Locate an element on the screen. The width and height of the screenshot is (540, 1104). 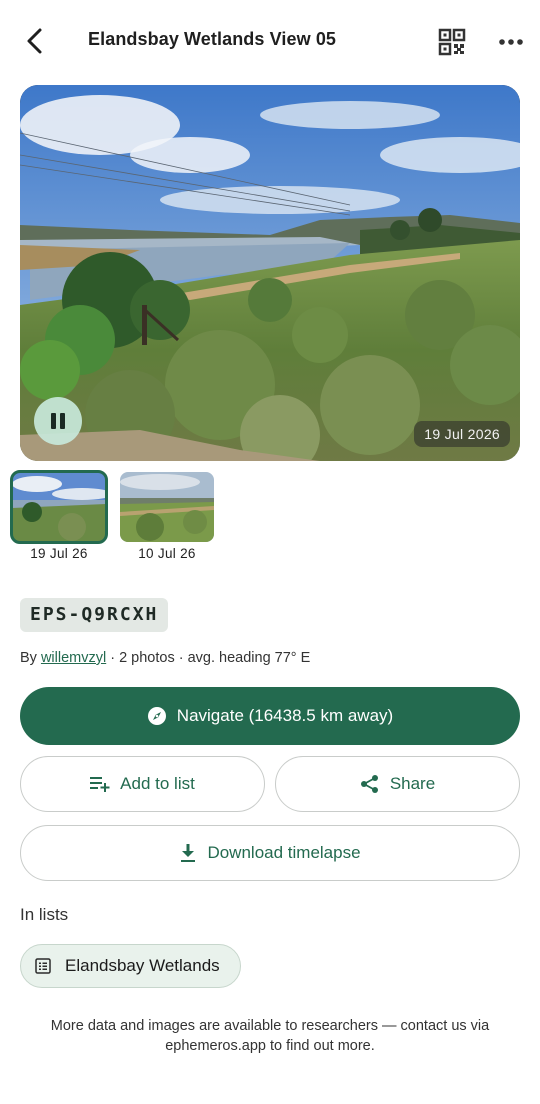
page-title: Elandsbay Wetlands View 05 is located at coordinates (212, 39).